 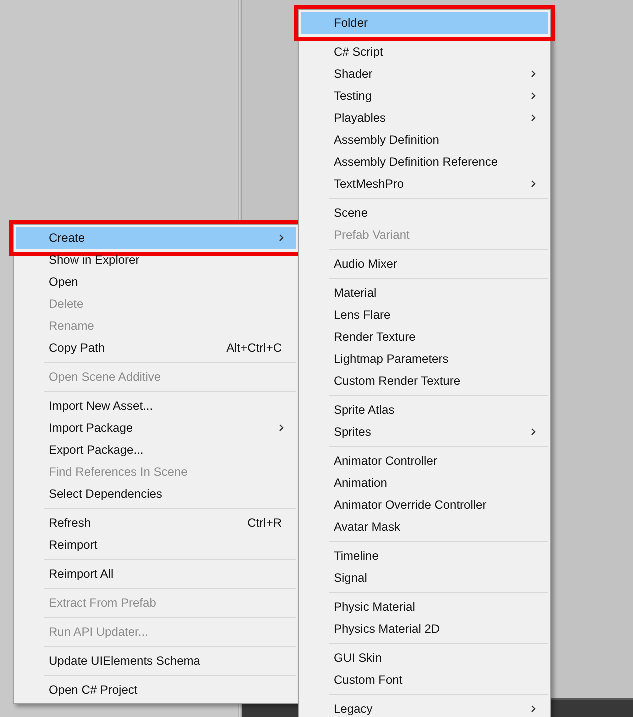 I want to click on menu-item: Playables, so click(x=424, y=118).